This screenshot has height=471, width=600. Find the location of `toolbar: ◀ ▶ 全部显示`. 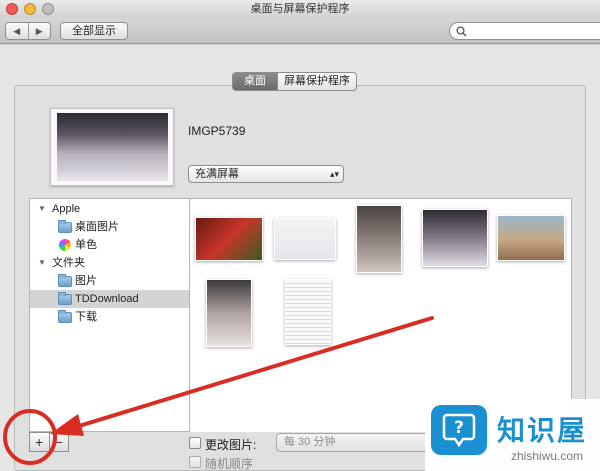

toolbar: ◀ ▶ 全部显示 is located at coordinates (300, 31).